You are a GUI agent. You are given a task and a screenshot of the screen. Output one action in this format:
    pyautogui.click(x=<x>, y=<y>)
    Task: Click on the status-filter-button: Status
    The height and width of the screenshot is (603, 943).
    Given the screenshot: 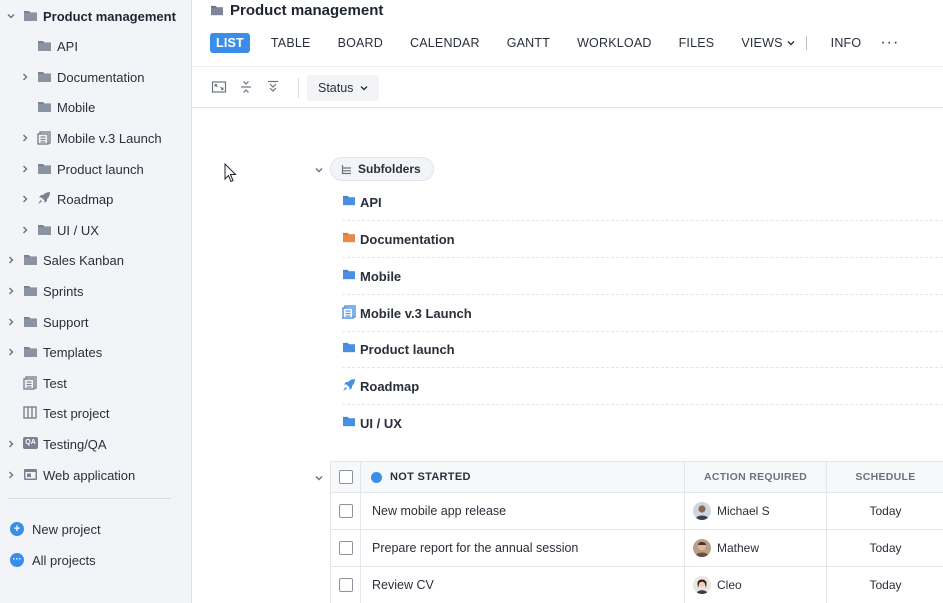 What is the action you would take?
    pyautogui.click(x=343, y=88)
    